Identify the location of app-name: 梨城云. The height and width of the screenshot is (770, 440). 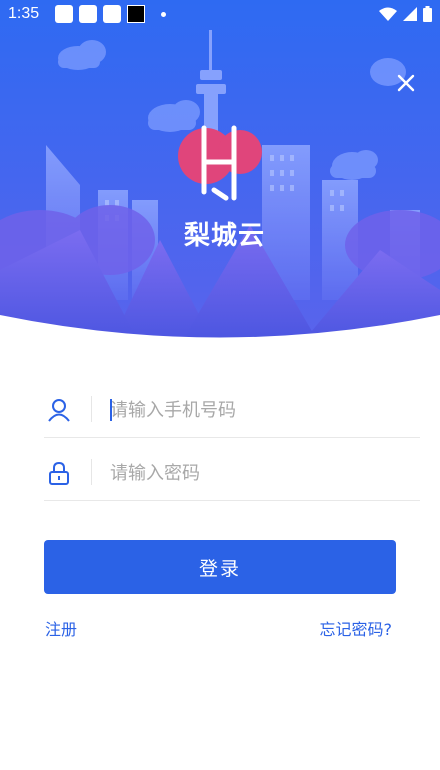
(225, 236).